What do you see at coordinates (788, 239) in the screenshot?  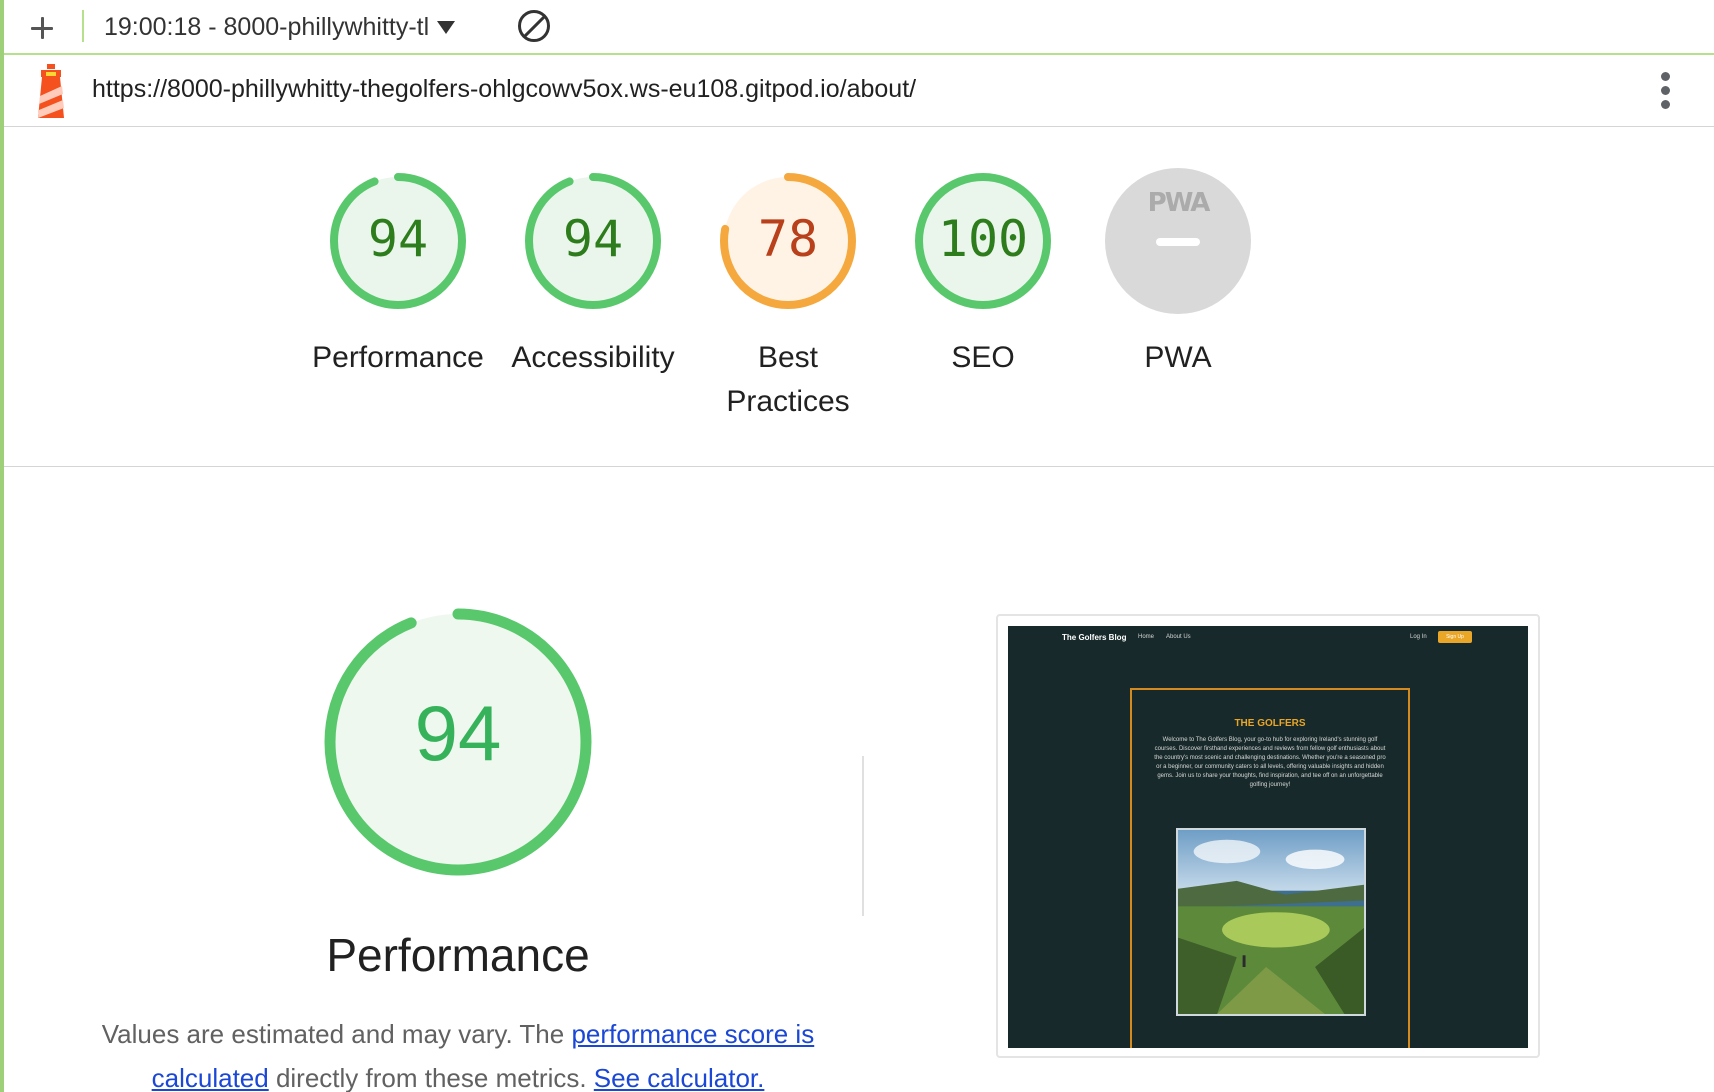 I see `gauge-score: 78` at bounding box center [788, 239].